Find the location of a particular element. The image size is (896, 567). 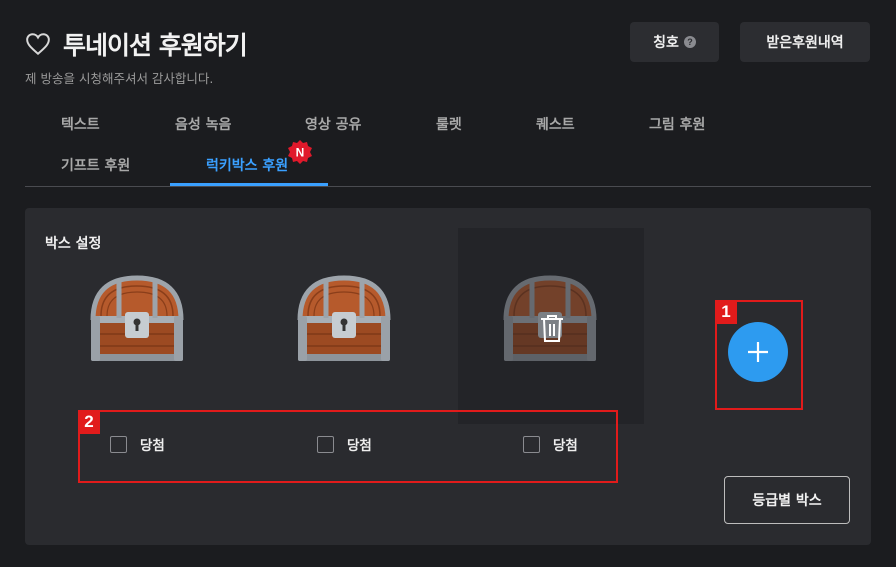

tab-text: 텍스트 is located at coordinates (80, 124).